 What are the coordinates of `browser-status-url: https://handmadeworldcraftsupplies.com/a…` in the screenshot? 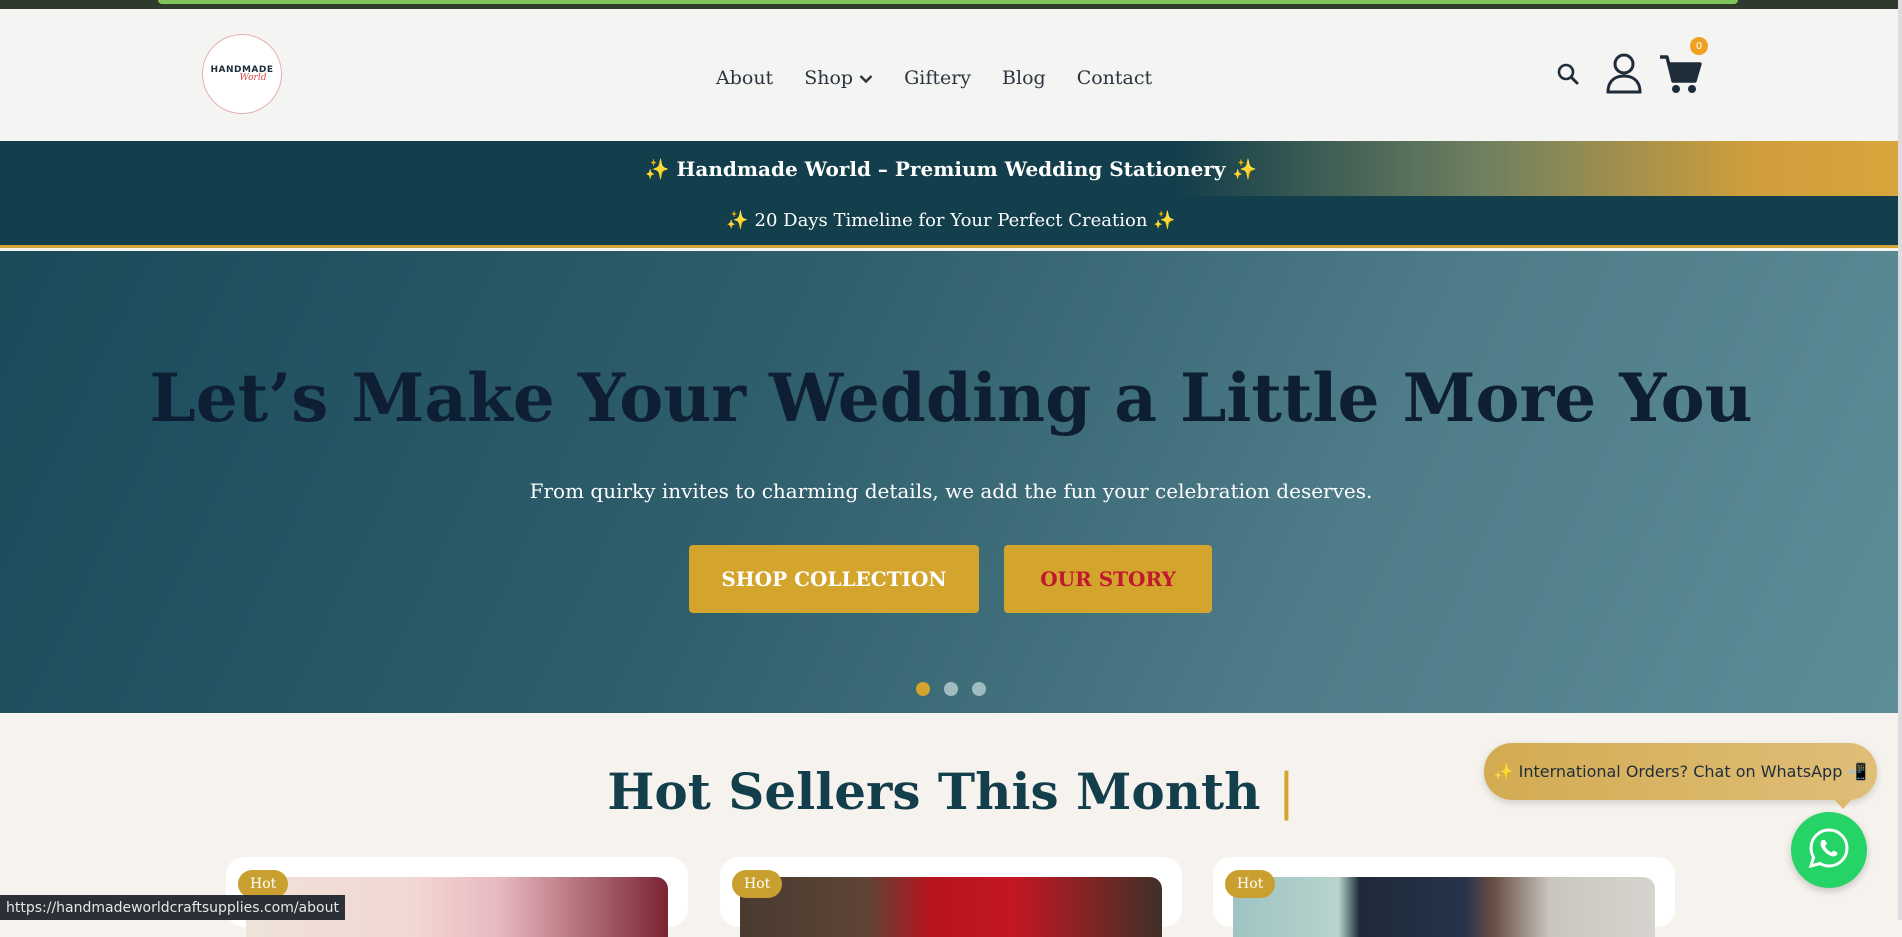 It's located at (172, 907).